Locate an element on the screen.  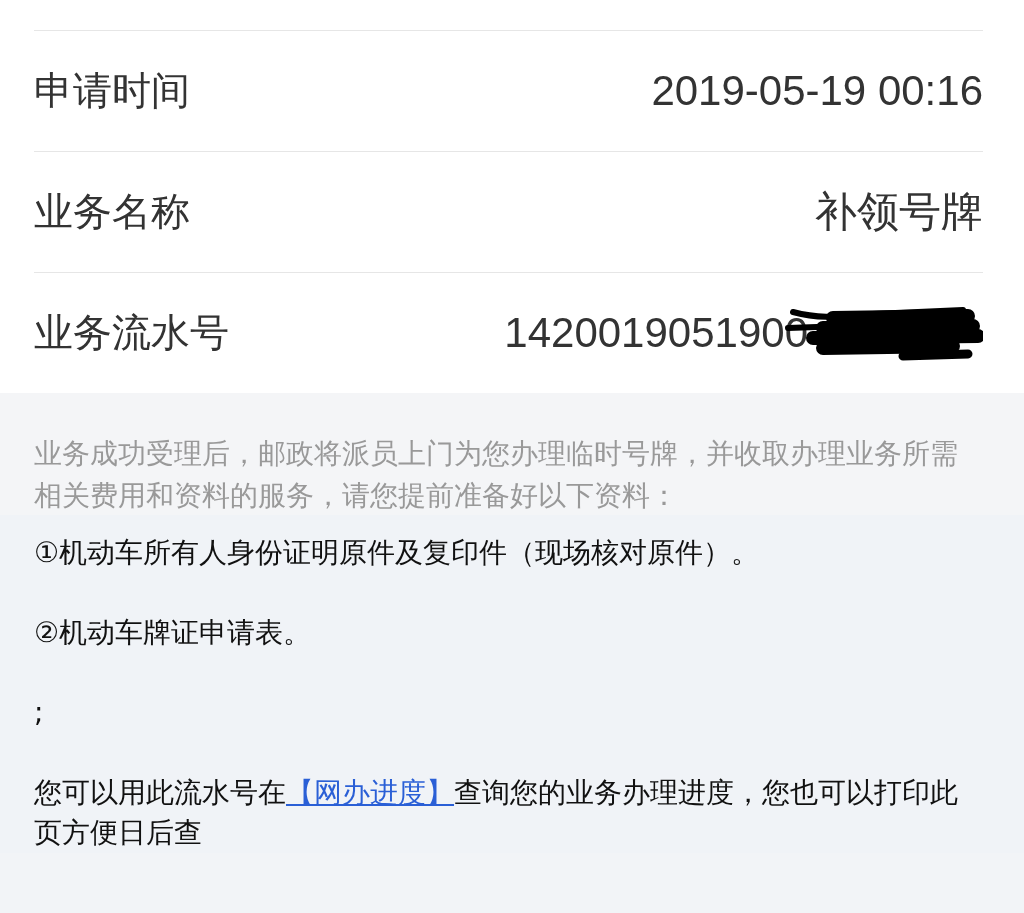
field-value: 2019-05-19 00:16 is located at coordinates (817, 91).